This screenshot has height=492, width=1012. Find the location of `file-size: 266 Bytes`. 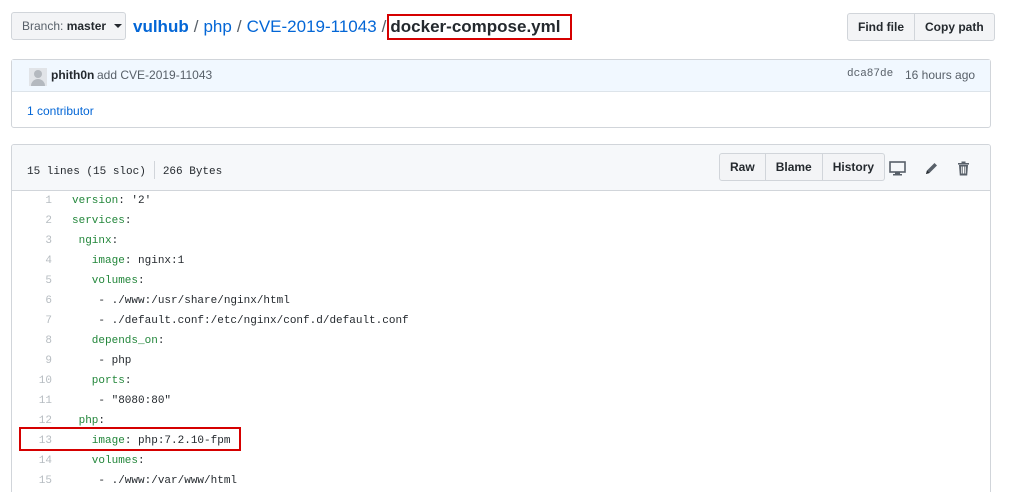

file-size: 266 Bytes is located at coordinates (192, 172).